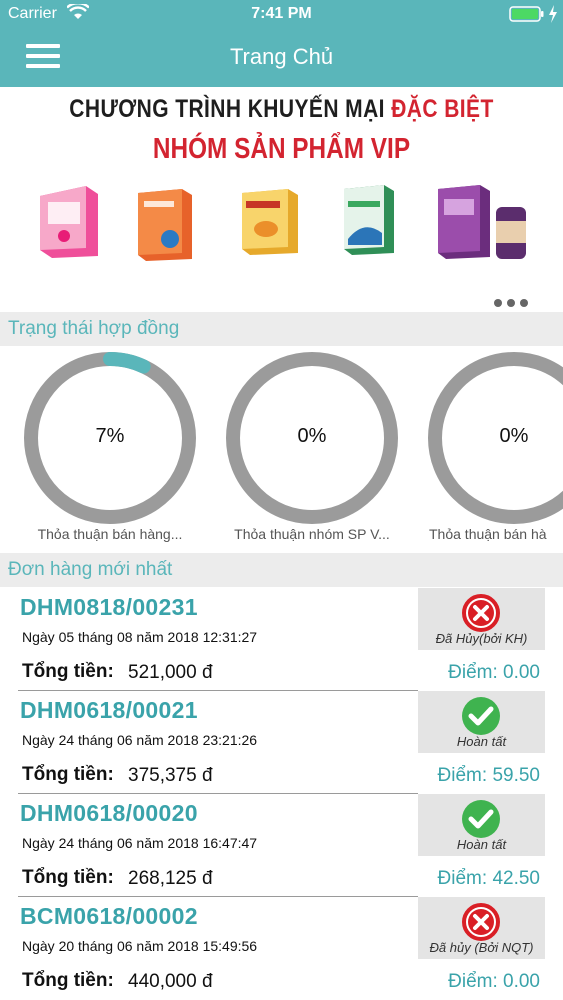 This screenshot has width=563, height=1000. Describe the element at coordinates (140, 740) in the screenshot. I see `order-date: Ngày 24 tháng 06 năm 2018 23:21:26` at that location.